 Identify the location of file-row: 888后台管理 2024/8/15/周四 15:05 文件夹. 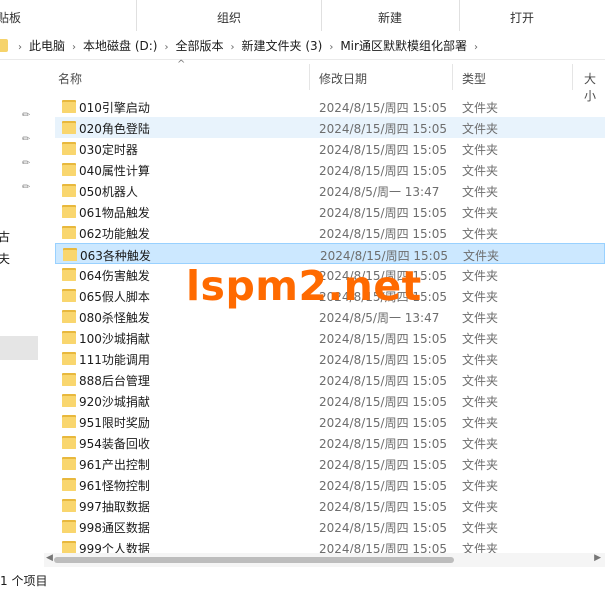
(330, 379).